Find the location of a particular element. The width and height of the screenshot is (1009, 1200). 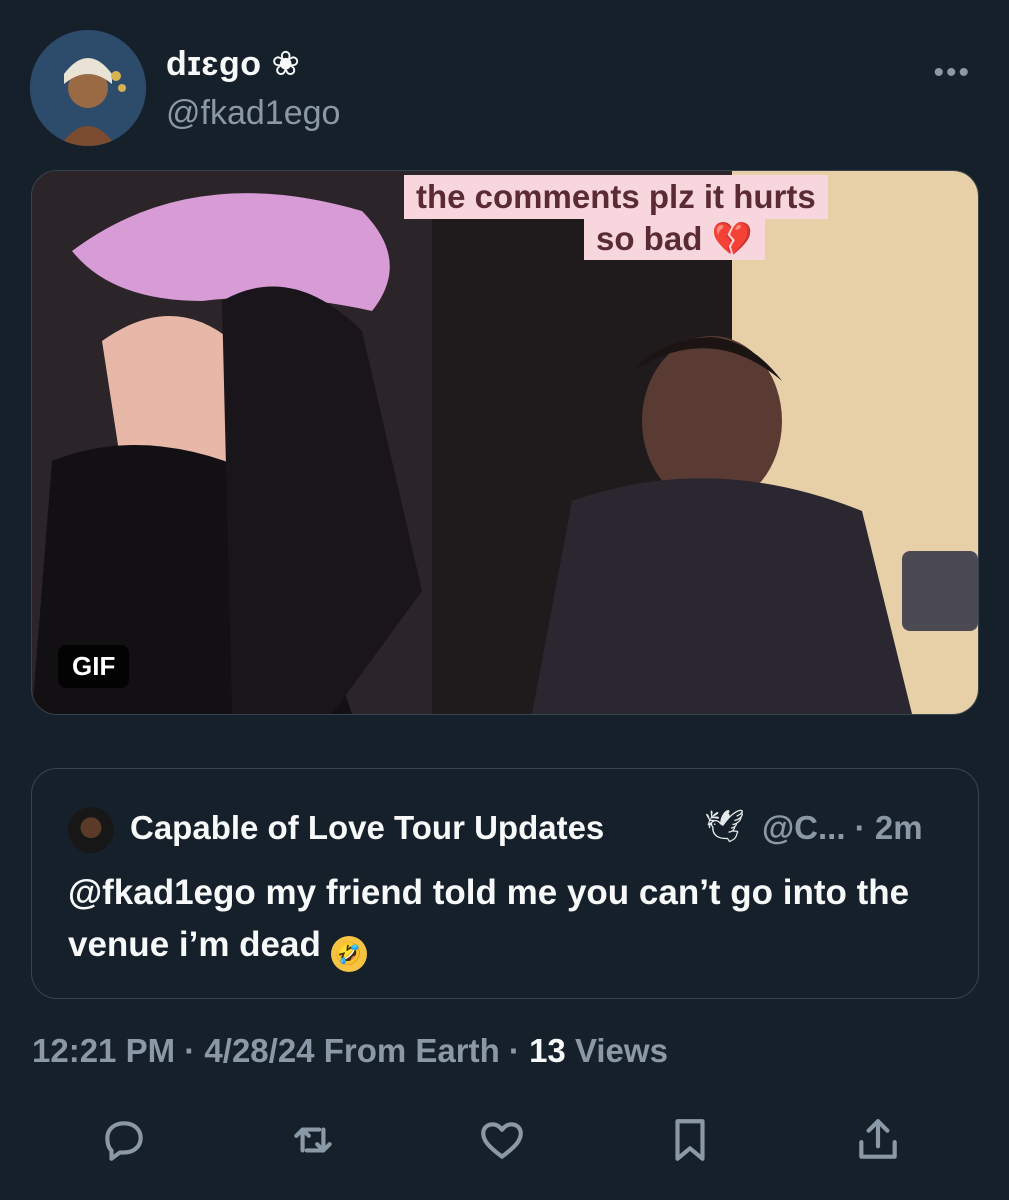

retweet-icon-svg is located at coordinates (313, 1140).